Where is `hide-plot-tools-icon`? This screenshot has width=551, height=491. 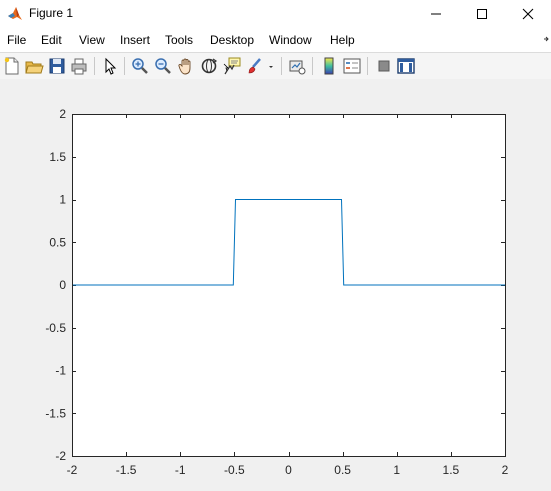
hide-plot-tools-icon is located at coordinates (384, 66).